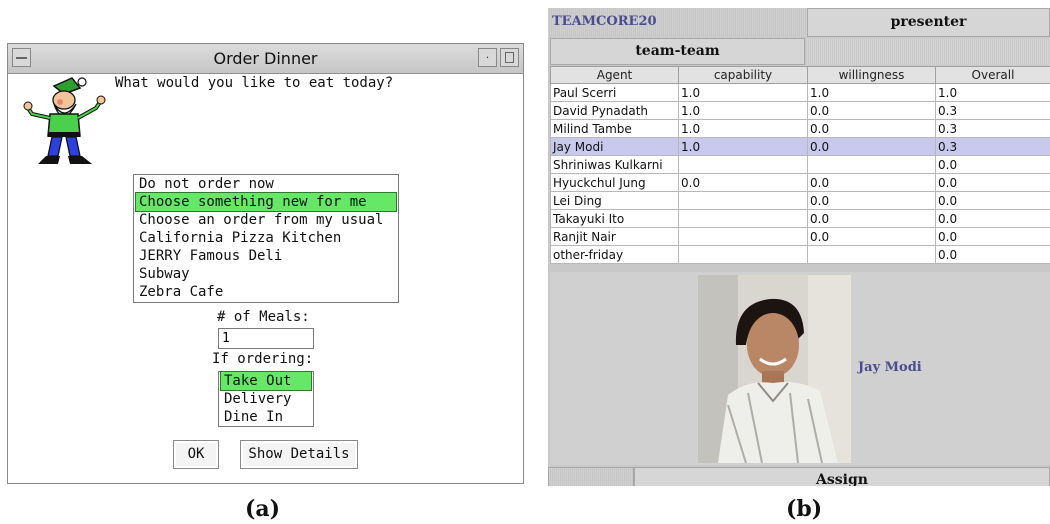 The width and height of the screenshot is (1050, 524). What do you see at coordinates (266, 256) in the screenshot?
I see `restaurant-option: JERRY Famous Deli` at bounding box center [266, 256].